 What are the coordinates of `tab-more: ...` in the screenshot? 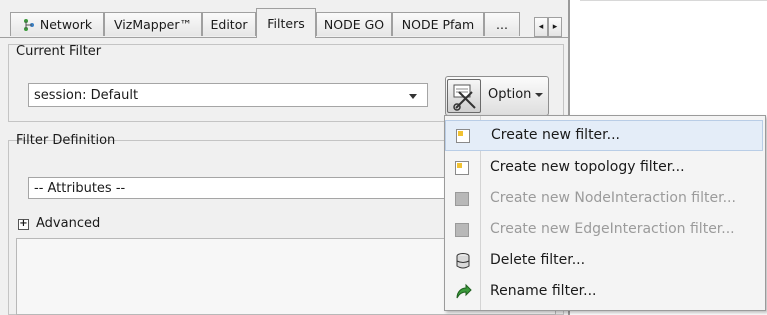 It's located at (502, 24).